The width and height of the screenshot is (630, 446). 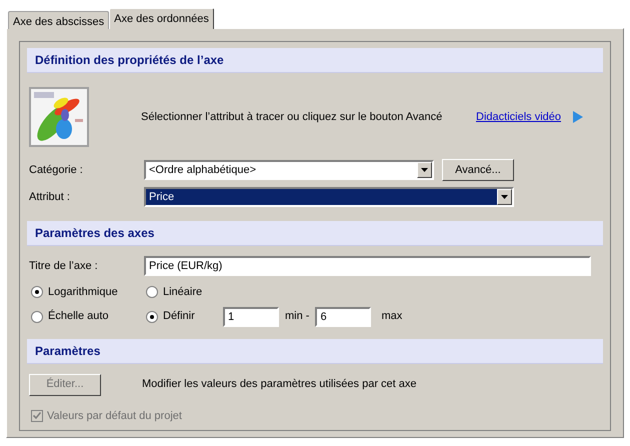 I want to click on text-field: Price (EUR/kg), so click(x=367, y=266).